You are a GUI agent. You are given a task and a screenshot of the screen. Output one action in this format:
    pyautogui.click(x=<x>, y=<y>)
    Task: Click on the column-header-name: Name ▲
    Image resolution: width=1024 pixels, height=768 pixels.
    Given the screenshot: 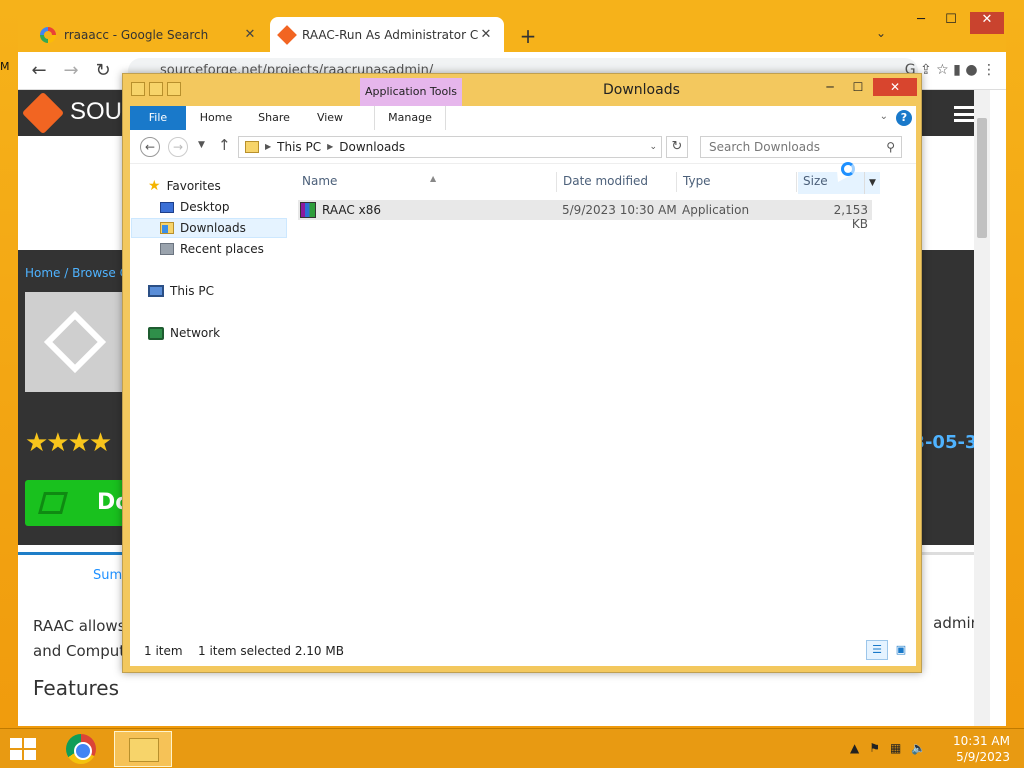 What is the action you would take?
    pyautogui.click(x=369, y=181)
    